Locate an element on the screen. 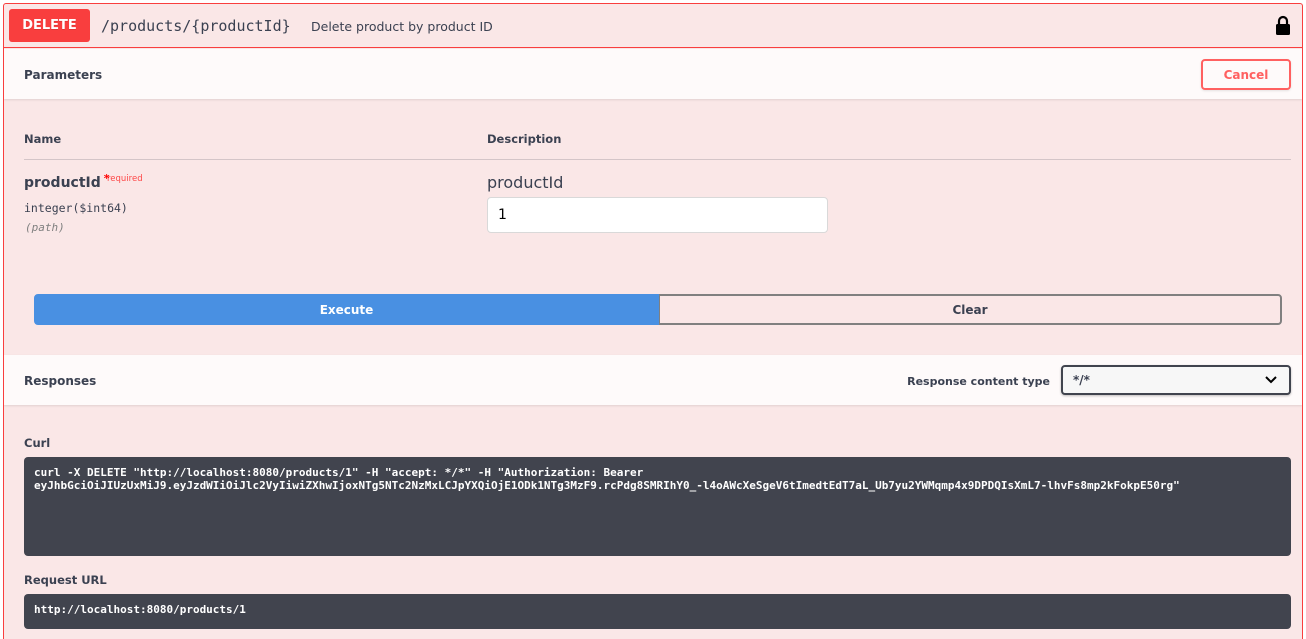  response-content-type-value: */* is located at coordinates (1081, 380).